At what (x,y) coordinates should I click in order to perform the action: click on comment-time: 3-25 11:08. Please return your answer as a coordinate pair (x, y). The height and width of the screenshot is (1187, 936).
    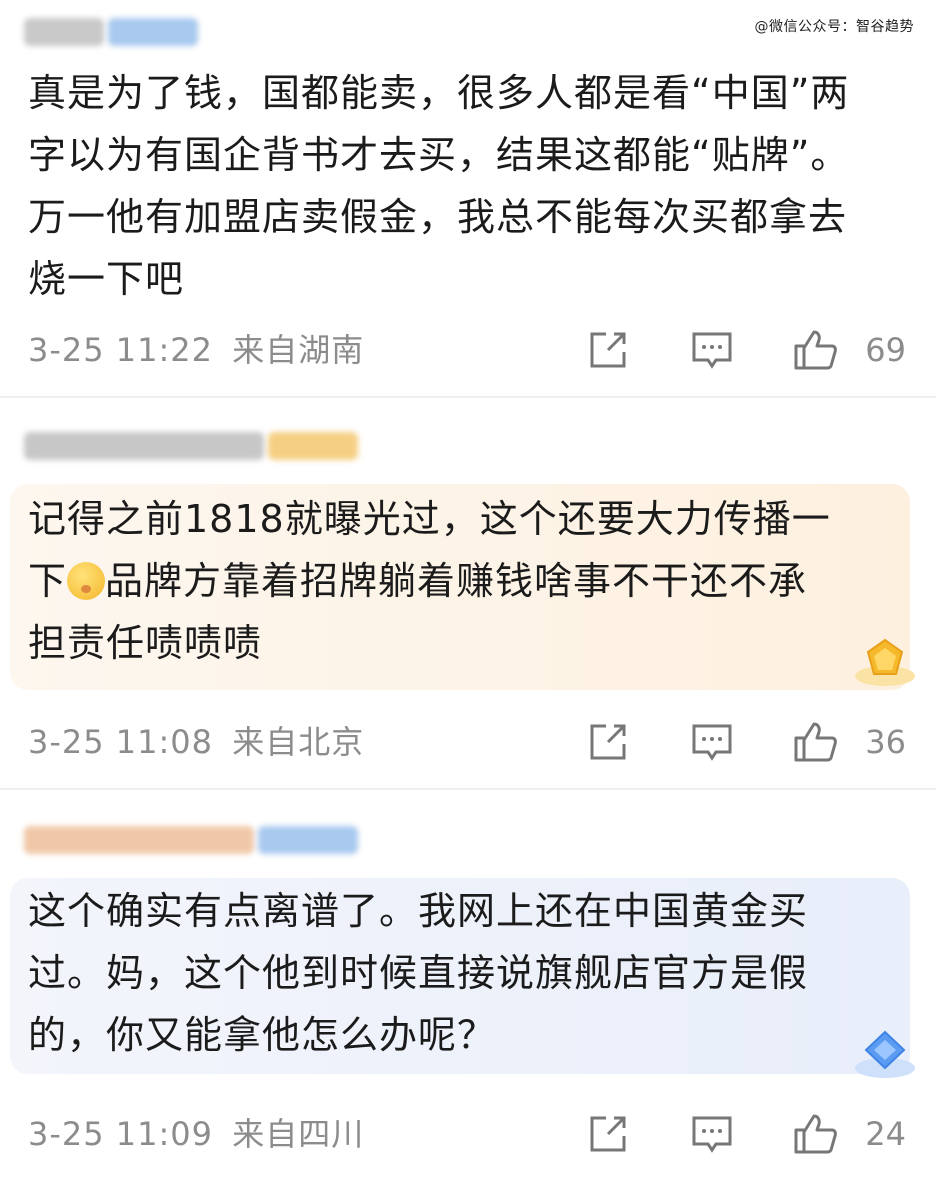
    Looking at the image, I should click on (121, 742).